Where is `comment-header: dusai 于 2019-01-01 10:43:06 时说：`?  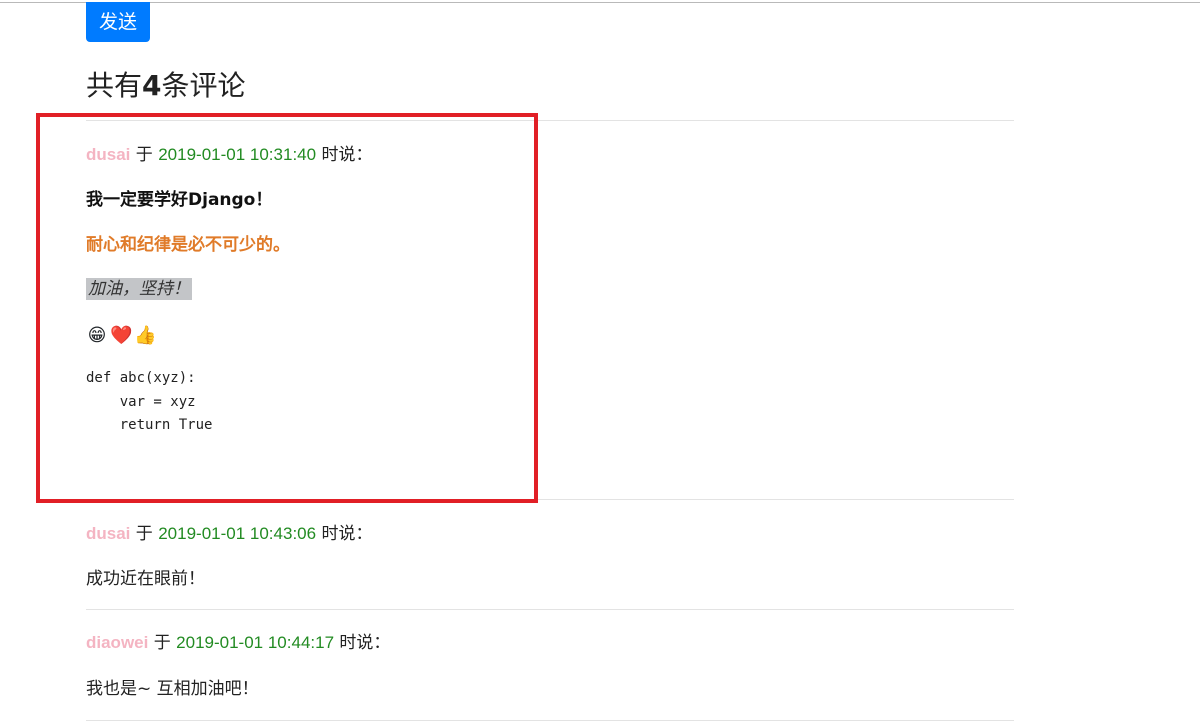
comment-header: dusai 于 2019-01-01 10:43:06 时说： is located at coordinates (229, 534).